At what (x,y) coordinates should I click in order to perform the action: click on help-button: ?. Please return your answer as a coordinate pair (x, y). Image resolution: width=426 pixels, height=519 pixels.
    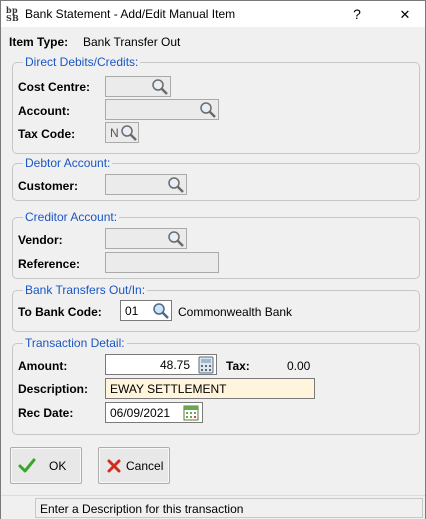
    Looking at the image, I should click on (357, 14).